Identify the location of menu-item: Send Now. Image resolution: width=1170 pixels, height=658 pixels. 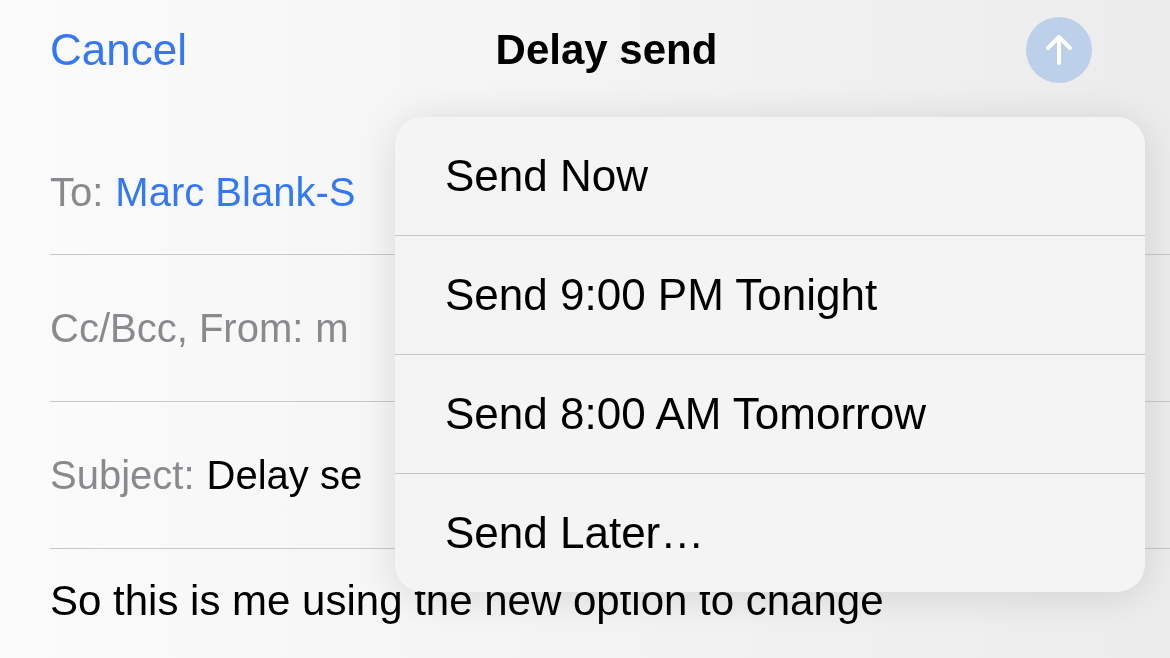
(770, 176).